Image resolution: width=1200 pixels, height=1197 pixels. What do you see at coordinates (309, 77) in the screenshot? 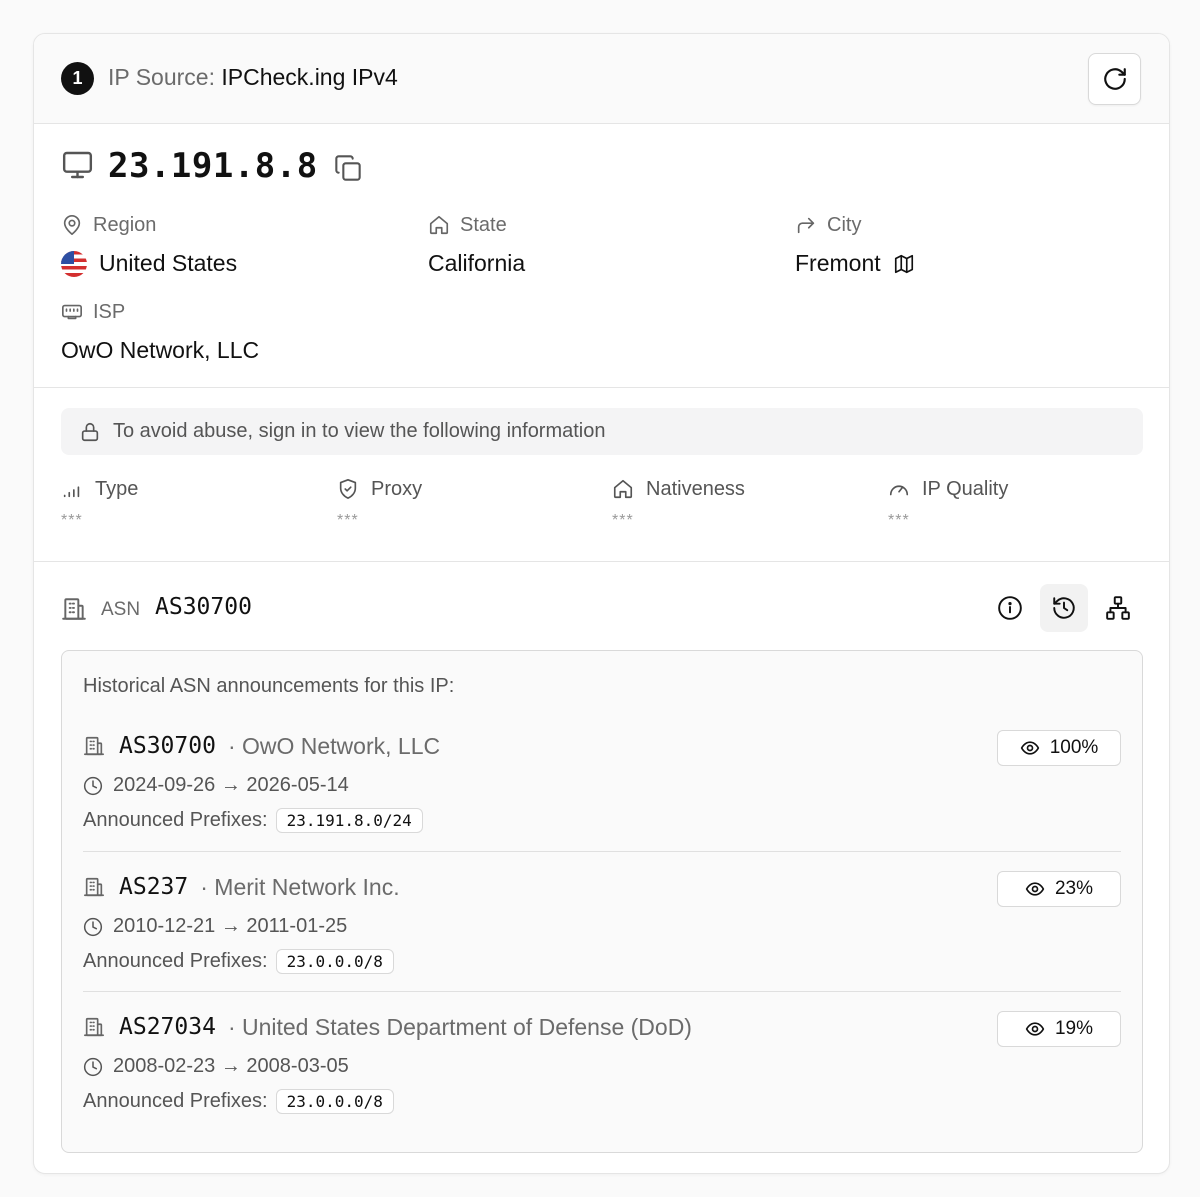
I see `ip-source-value: IPCheck.ing IPv4` at bounding box center [309, 77].